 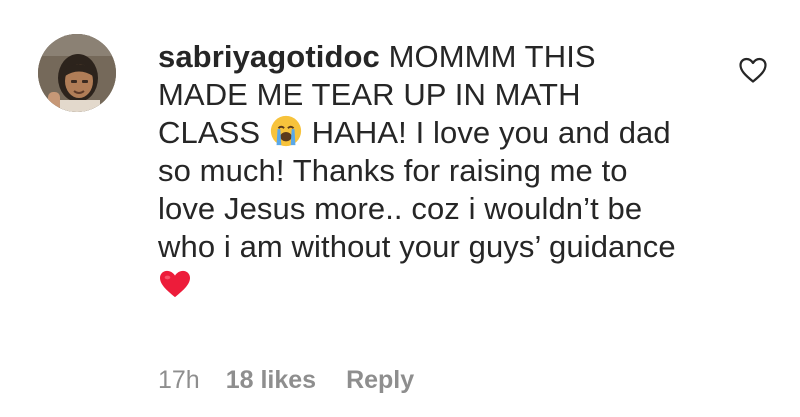 I want to click on likes-count-button: 18 likes, so click(x=271, y=380).